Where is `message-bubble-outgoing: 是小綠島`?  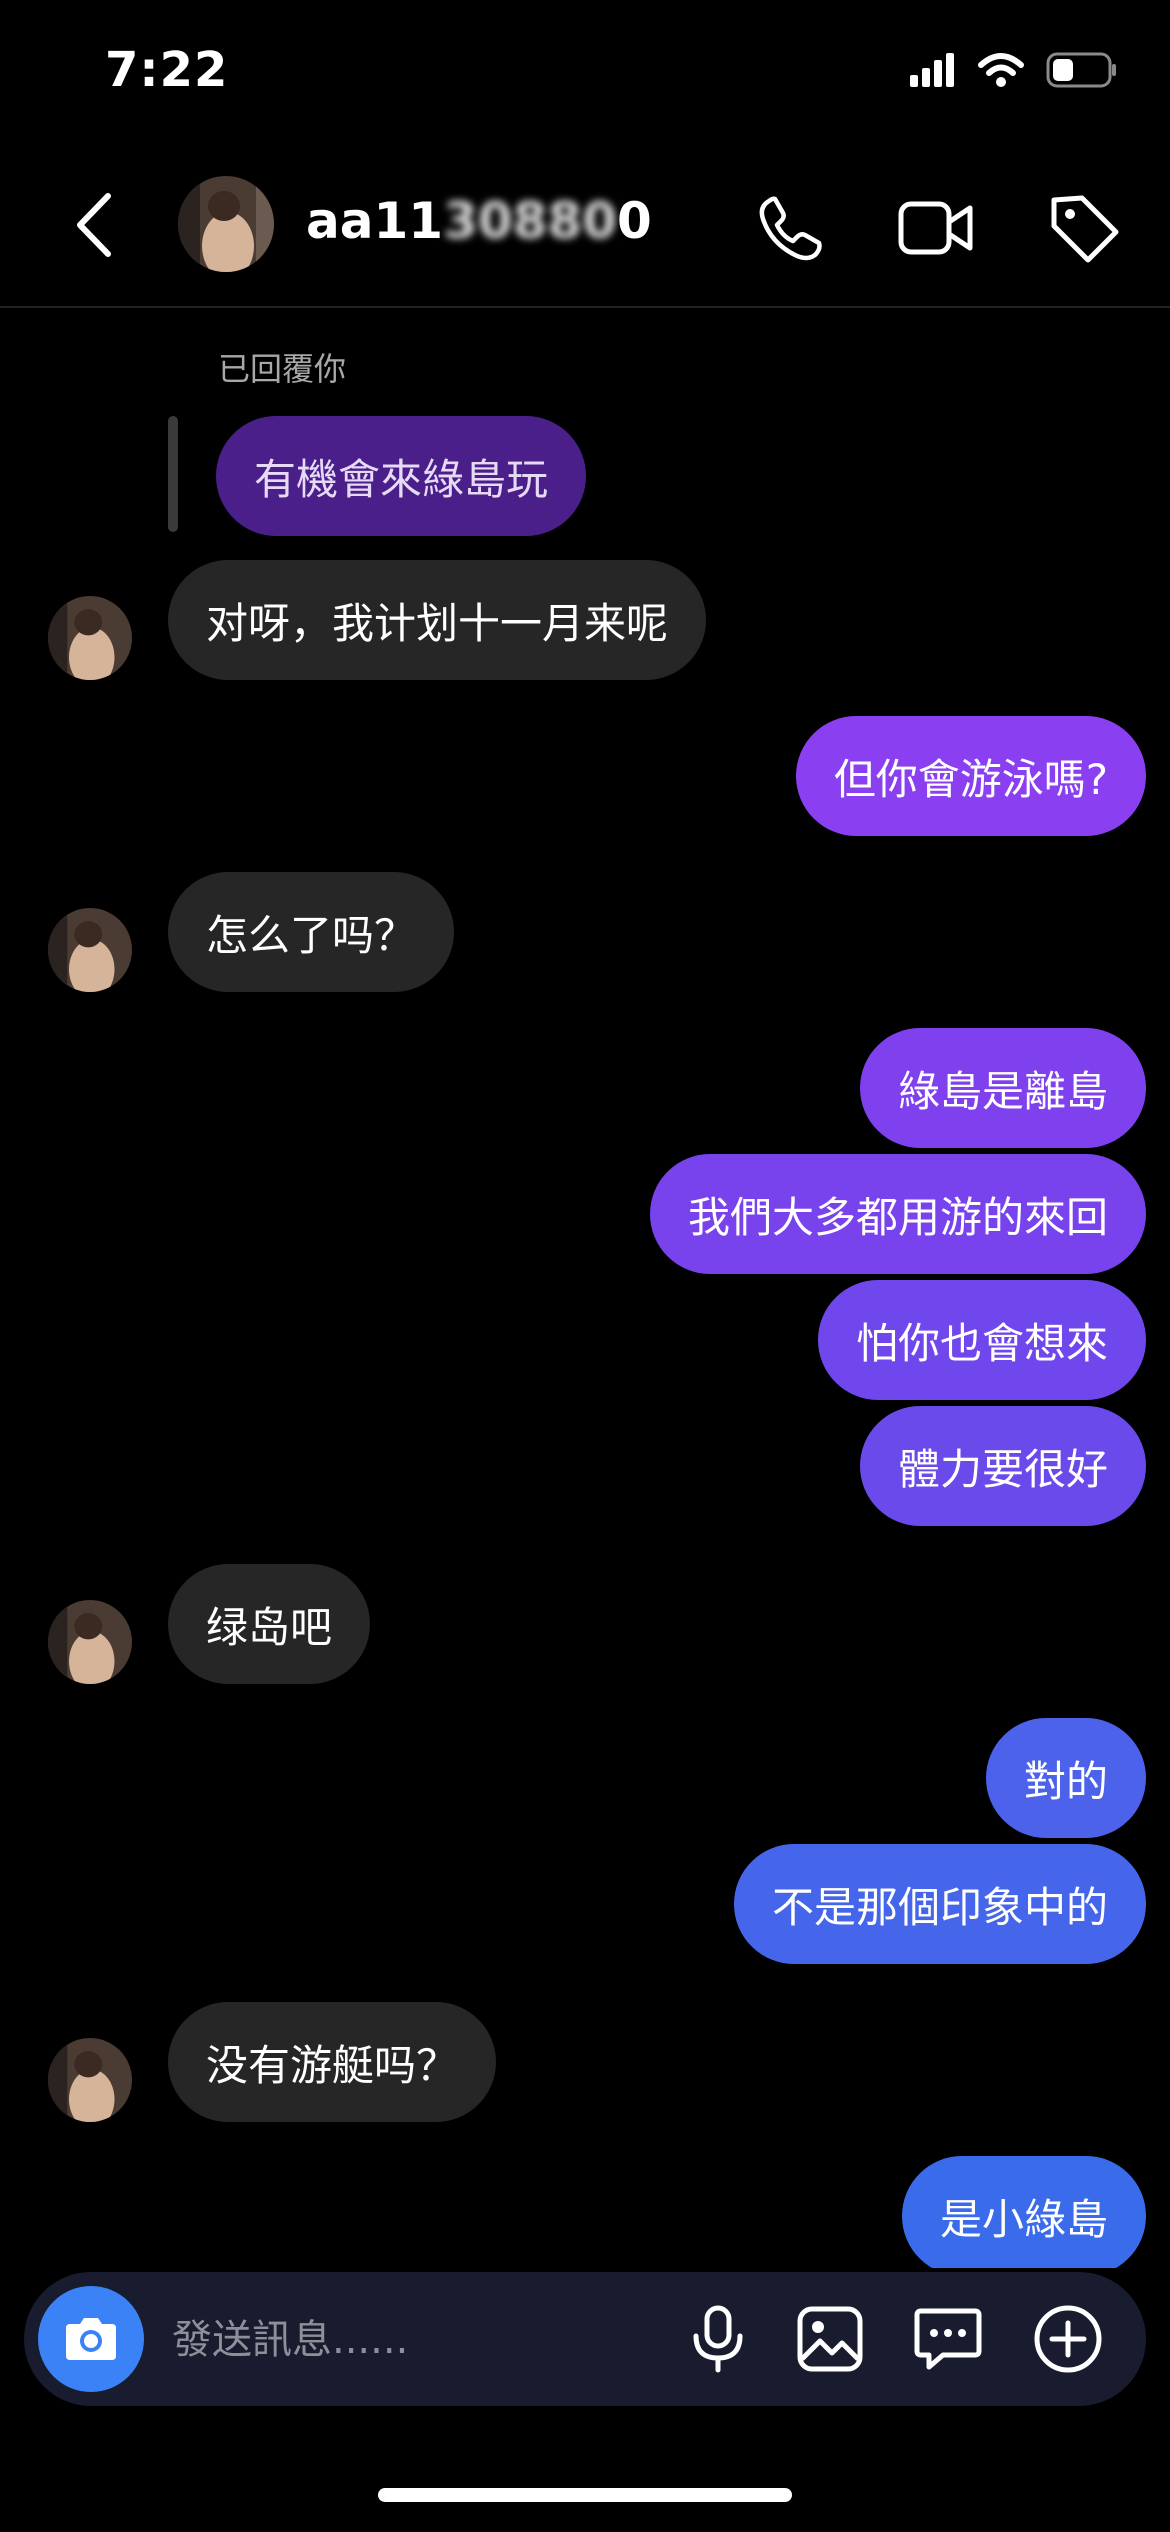 message-bubble-outgoing: 是小綠島 is located at coordinates (1023, 2212).